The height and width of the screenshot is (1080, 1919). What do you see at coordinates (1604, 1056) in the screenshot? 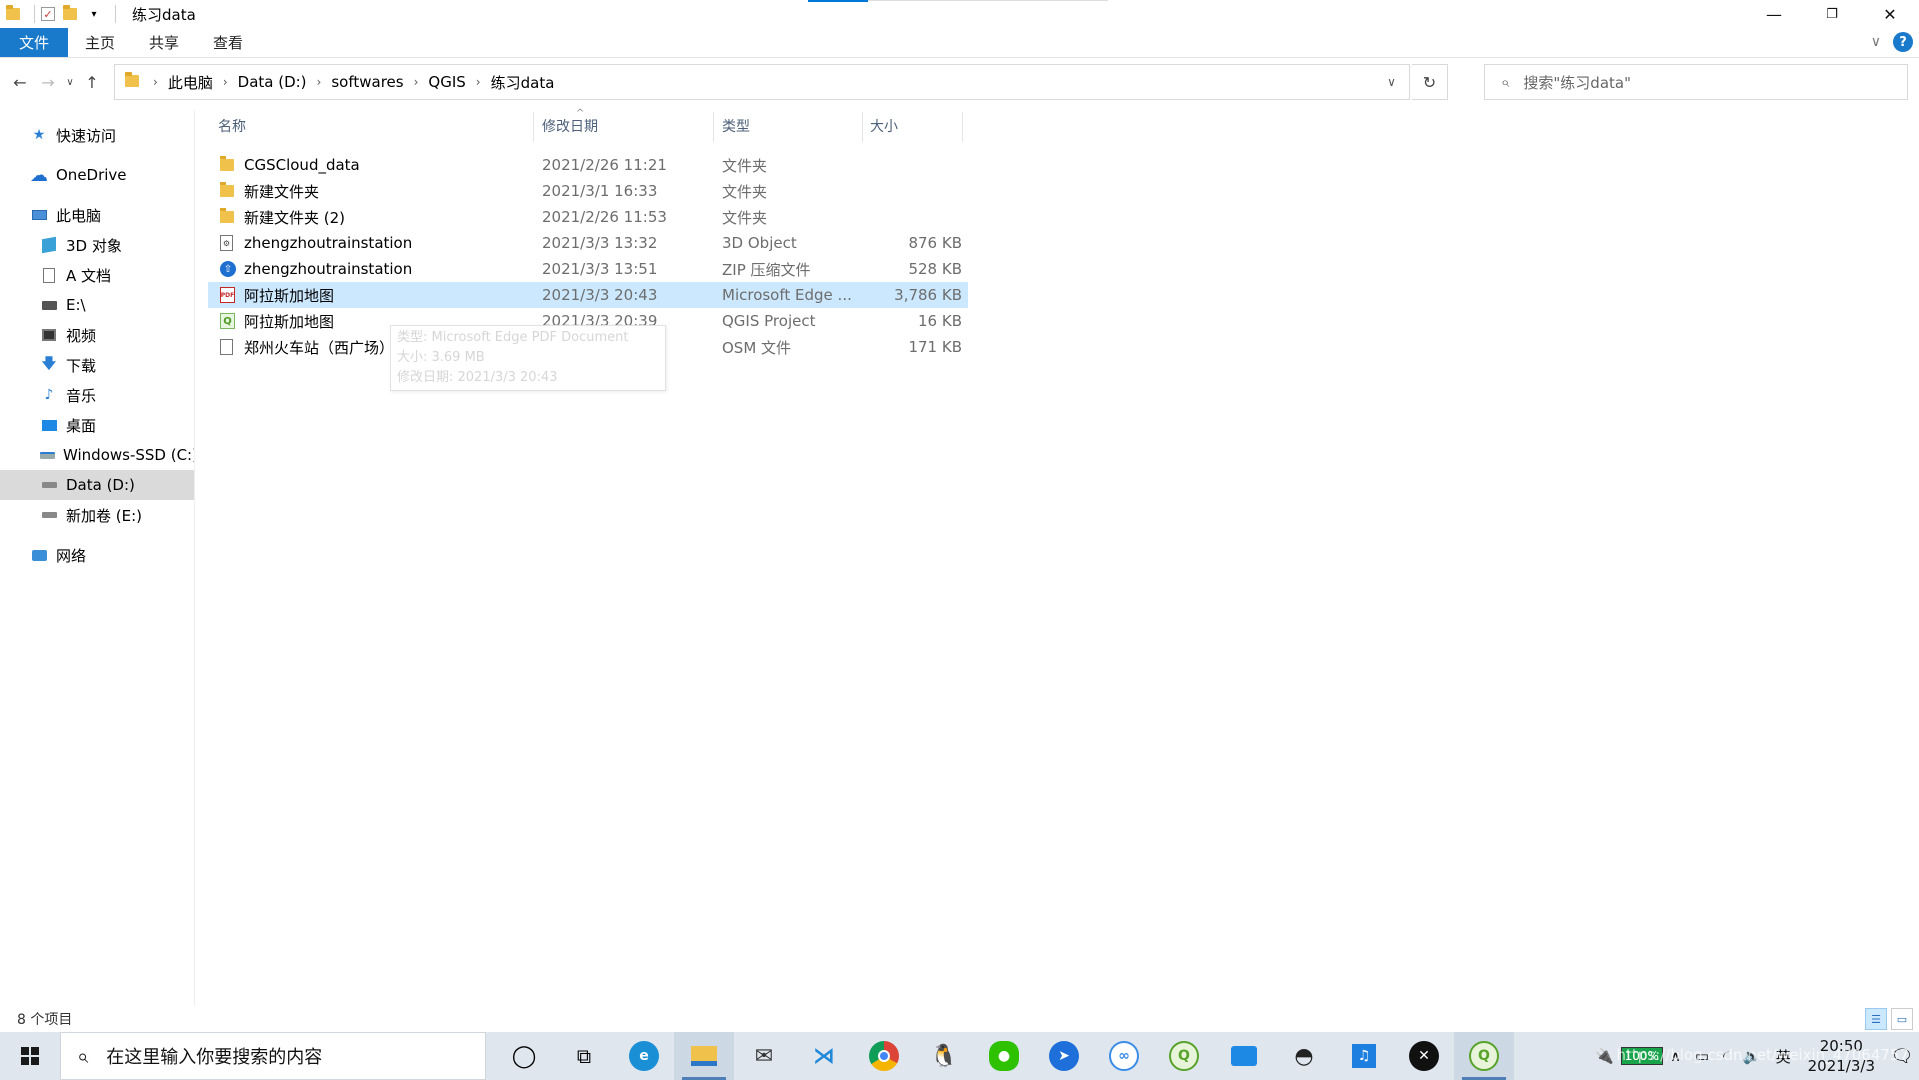
I see `power-plug-icon: 🔌` at bounding box center [1604, 1056].